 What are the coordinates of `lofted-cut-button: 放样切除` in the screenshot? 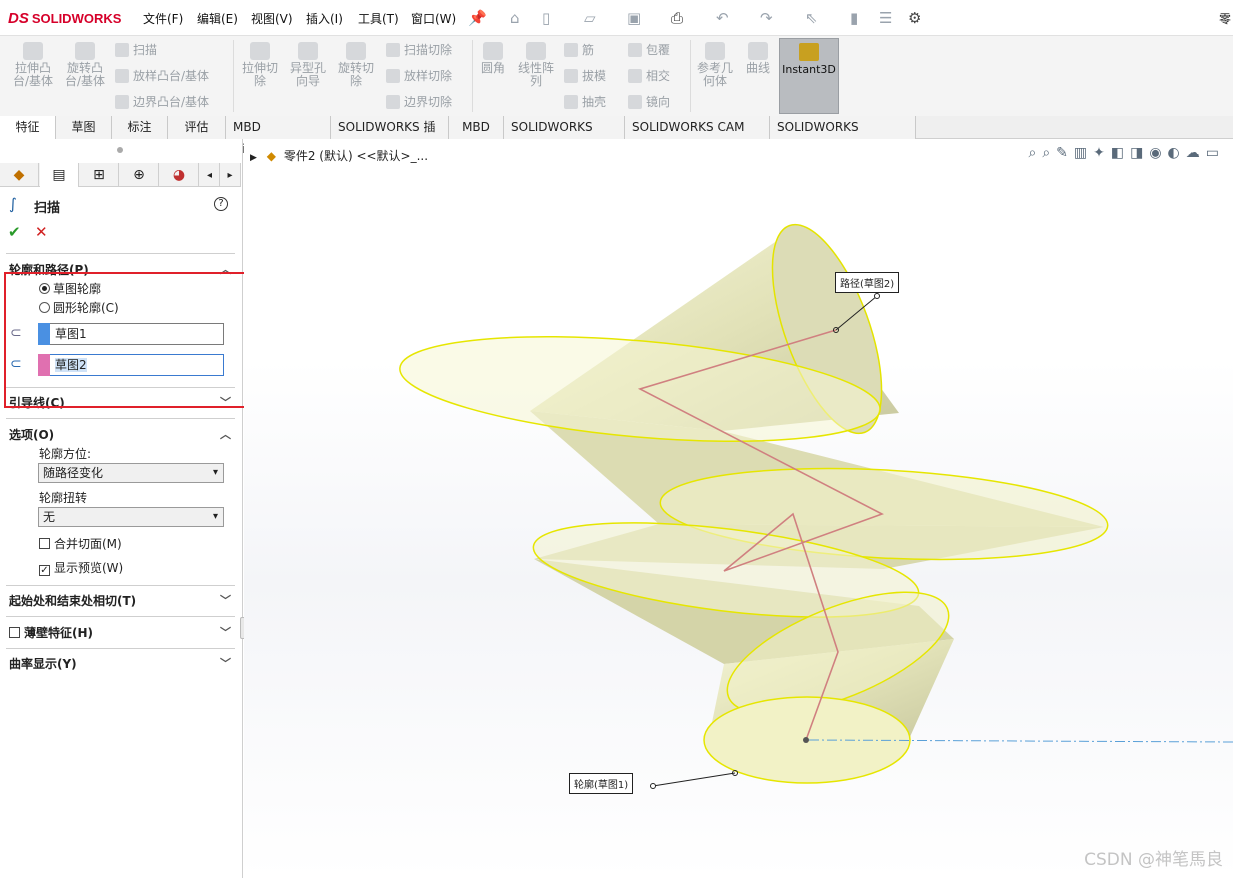 It's located at (419, 75).